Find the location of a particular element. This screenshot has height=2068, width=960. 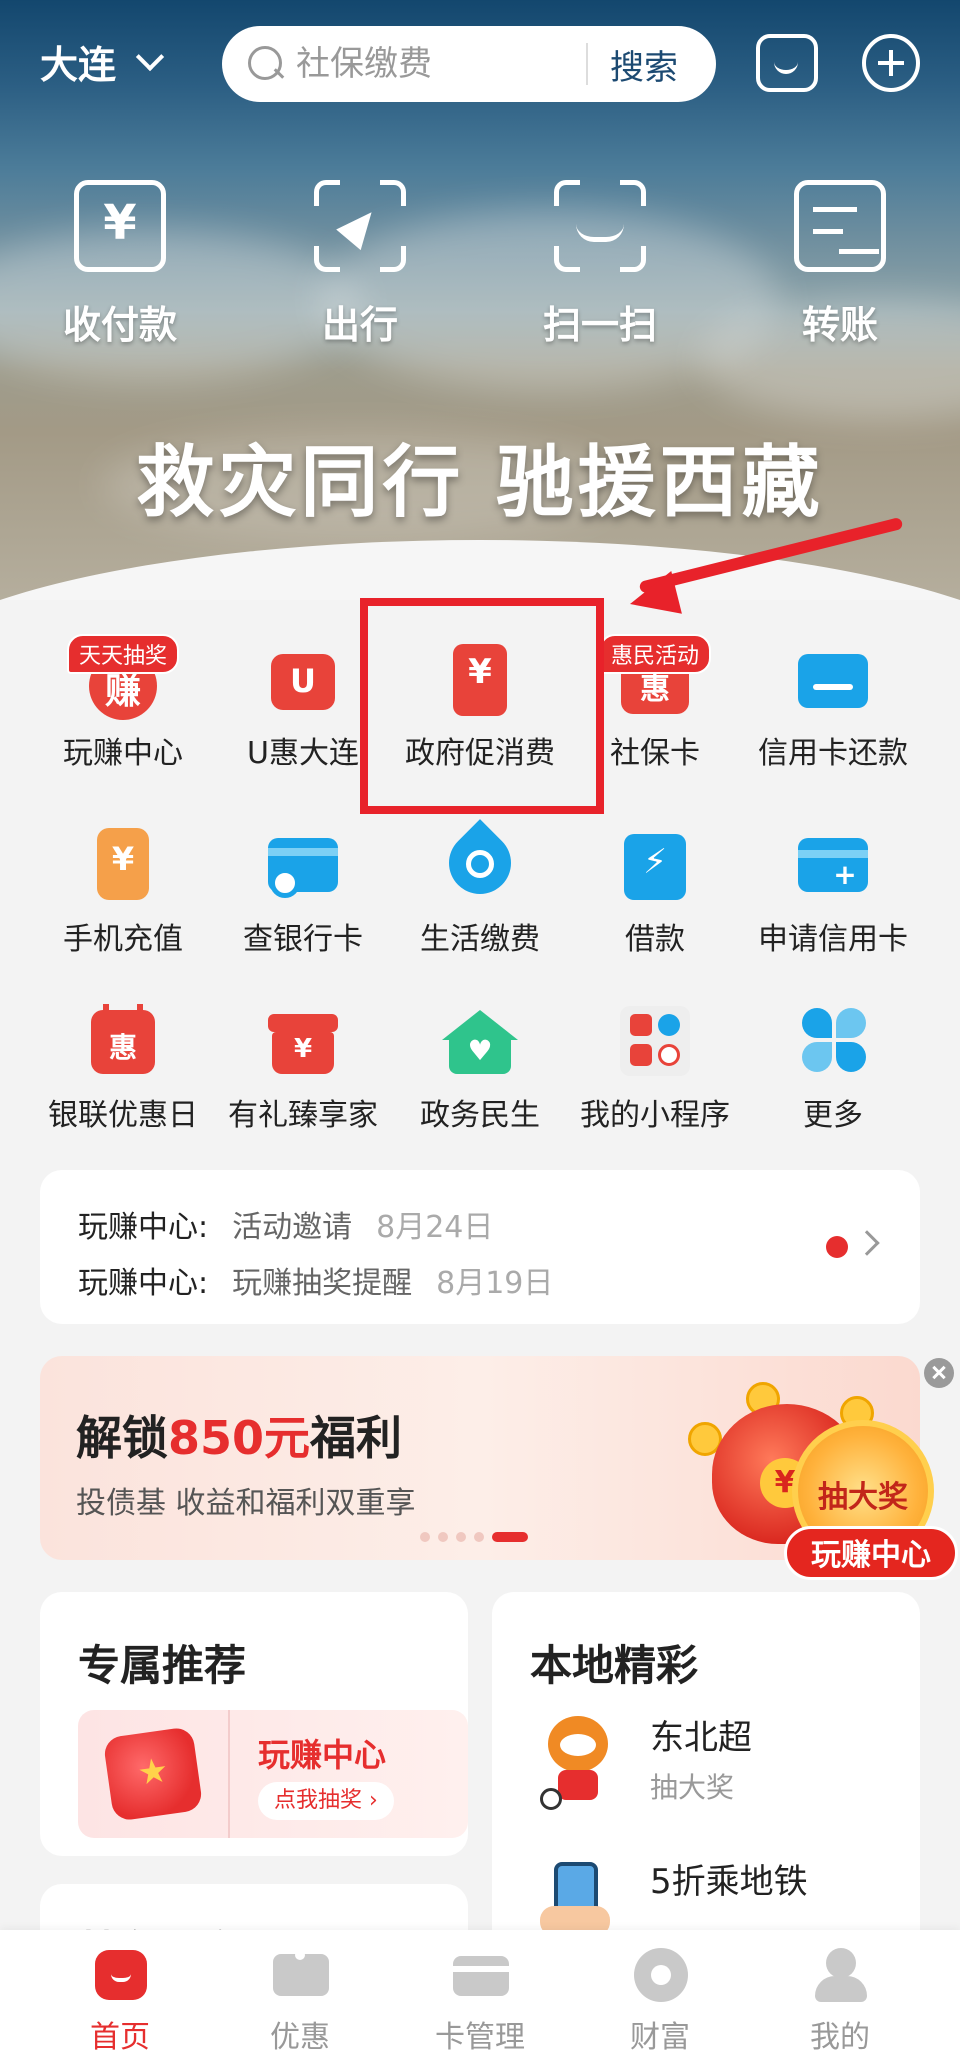

service-unionpay-day: 惠 银联优惠日 is located at coordinates (123, 1068).